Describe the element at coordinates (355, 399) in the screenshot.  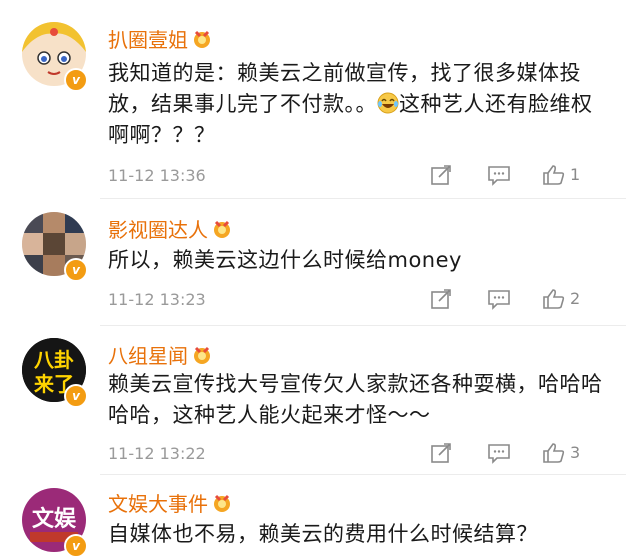
I see `comment-text: 赖美云宣传找大号宣传欠人家款还各种耍横，哈哈哈哈哈，这种艺人能火起来才怪～～` at that location.